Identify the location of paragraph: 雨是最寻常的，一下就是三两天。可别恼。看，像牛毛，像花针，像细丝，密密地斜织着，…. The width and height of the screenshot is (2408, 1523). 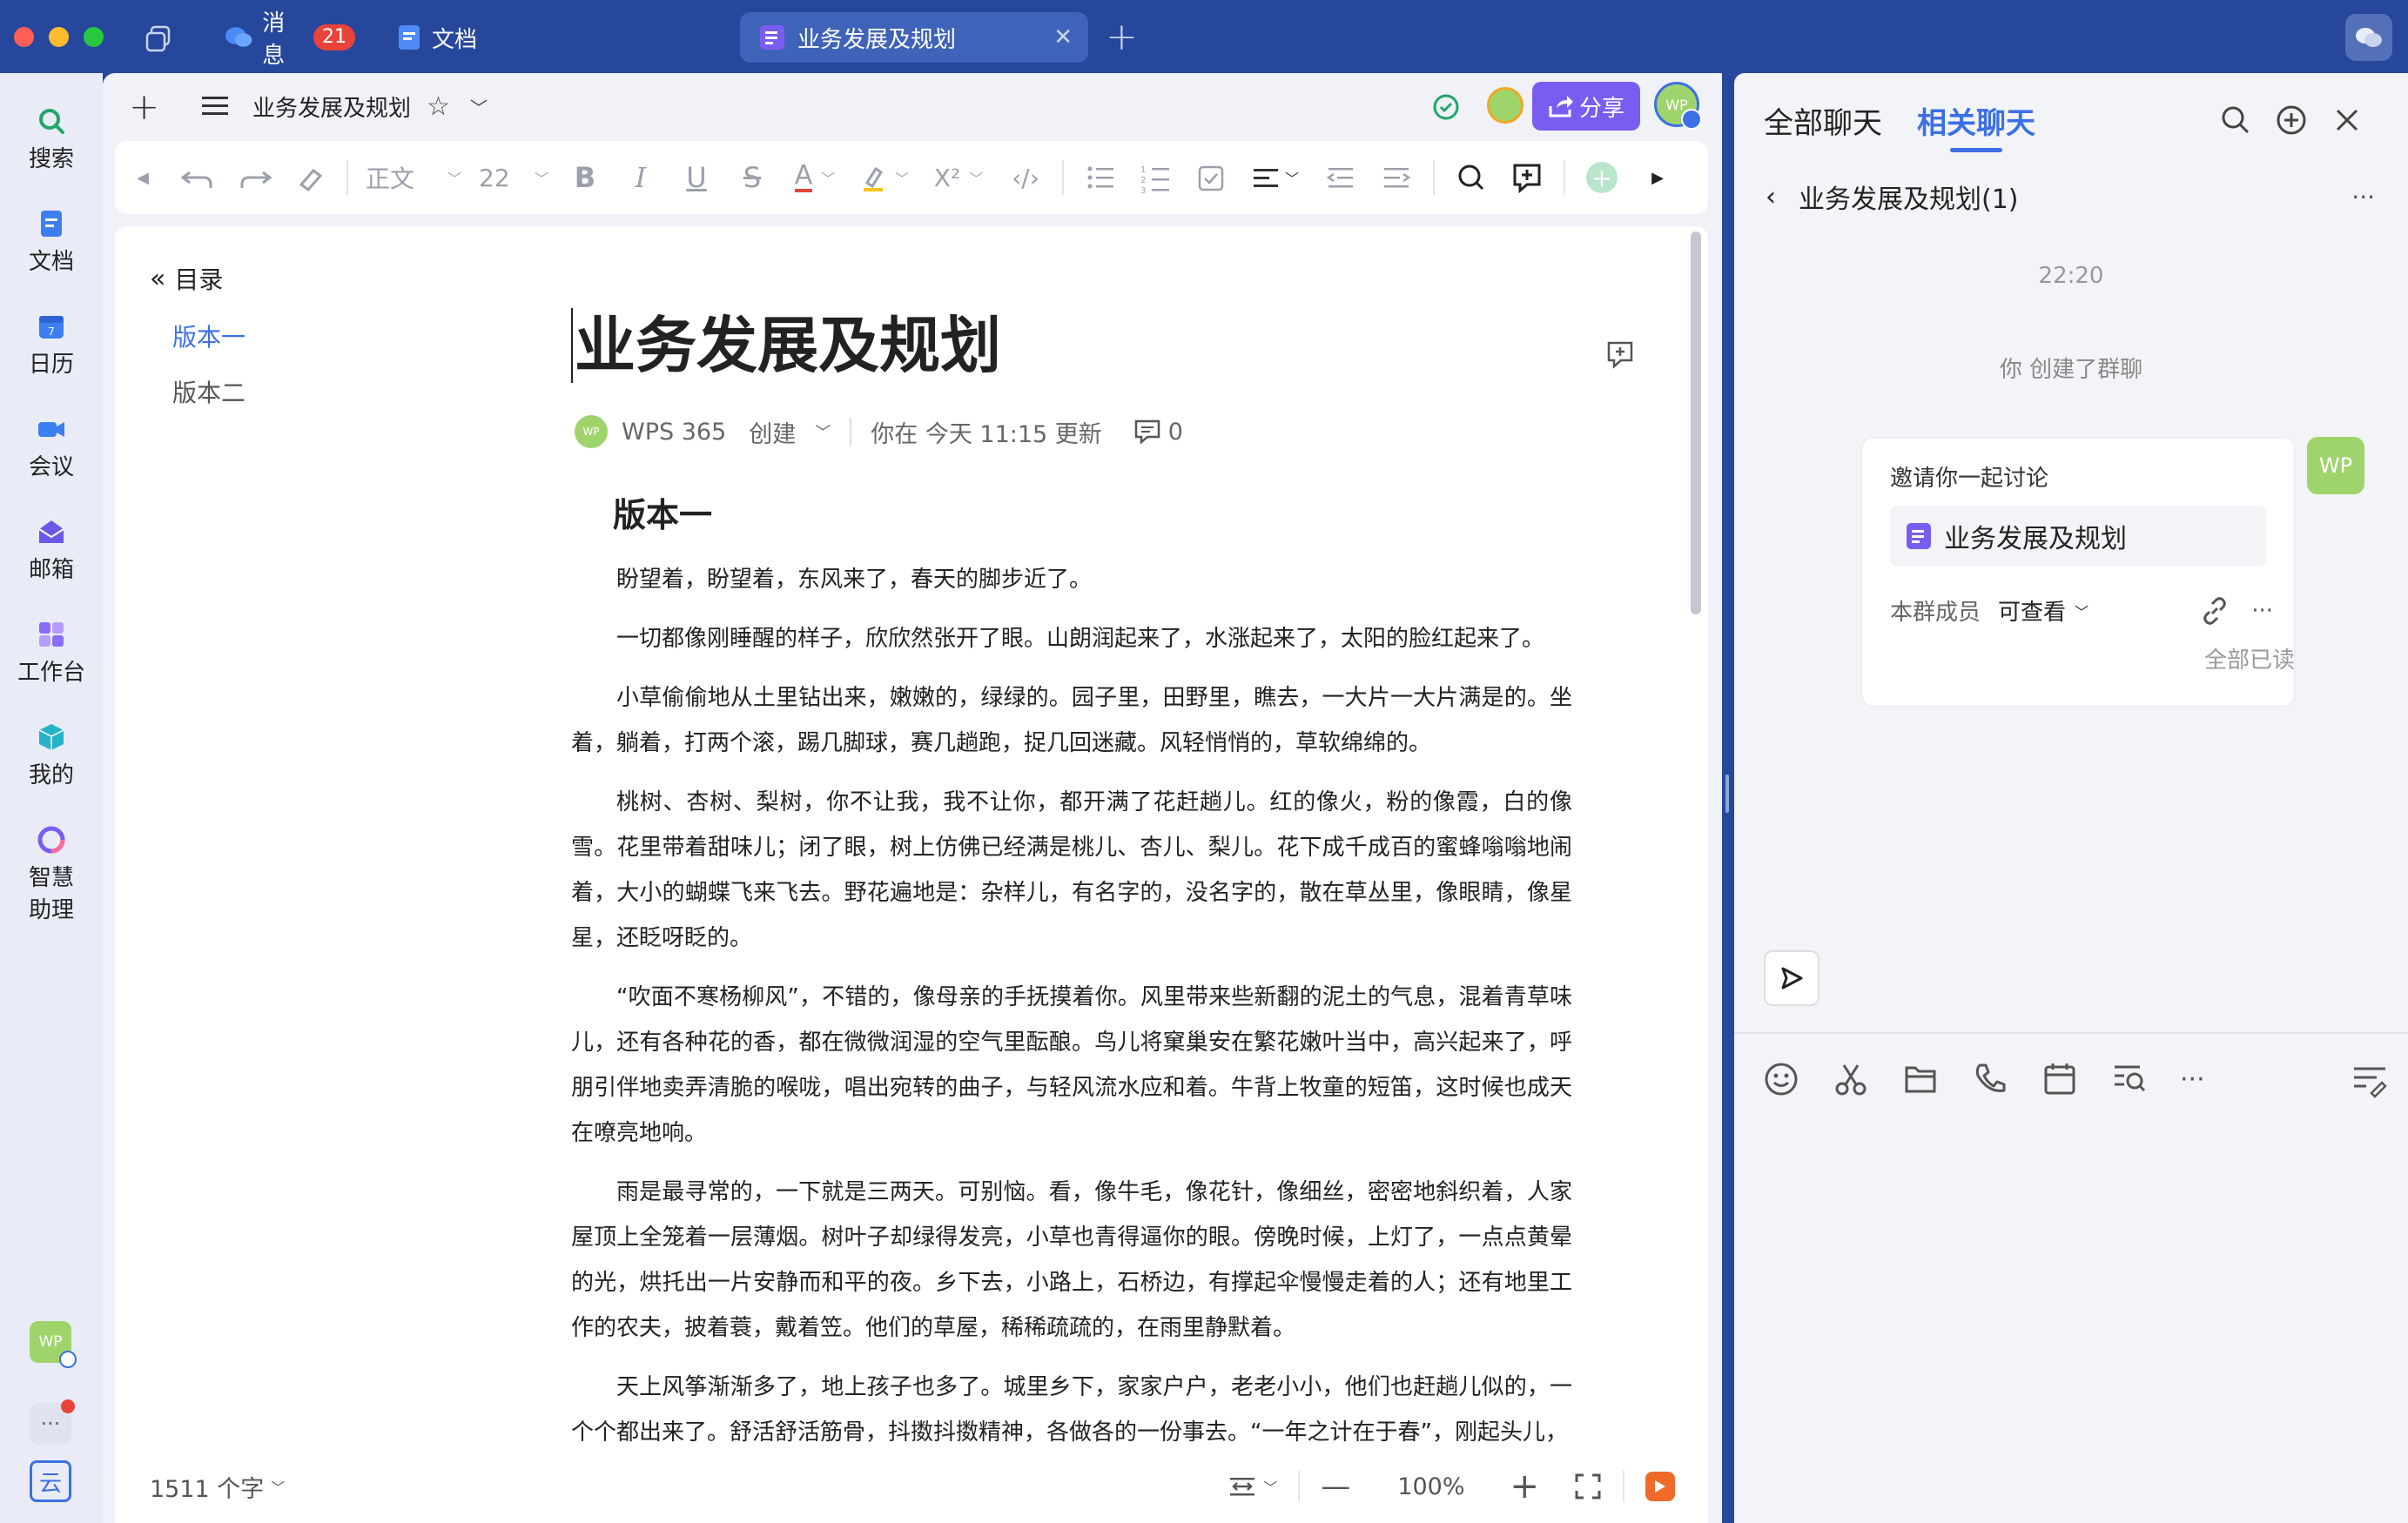
(1071, 1260).